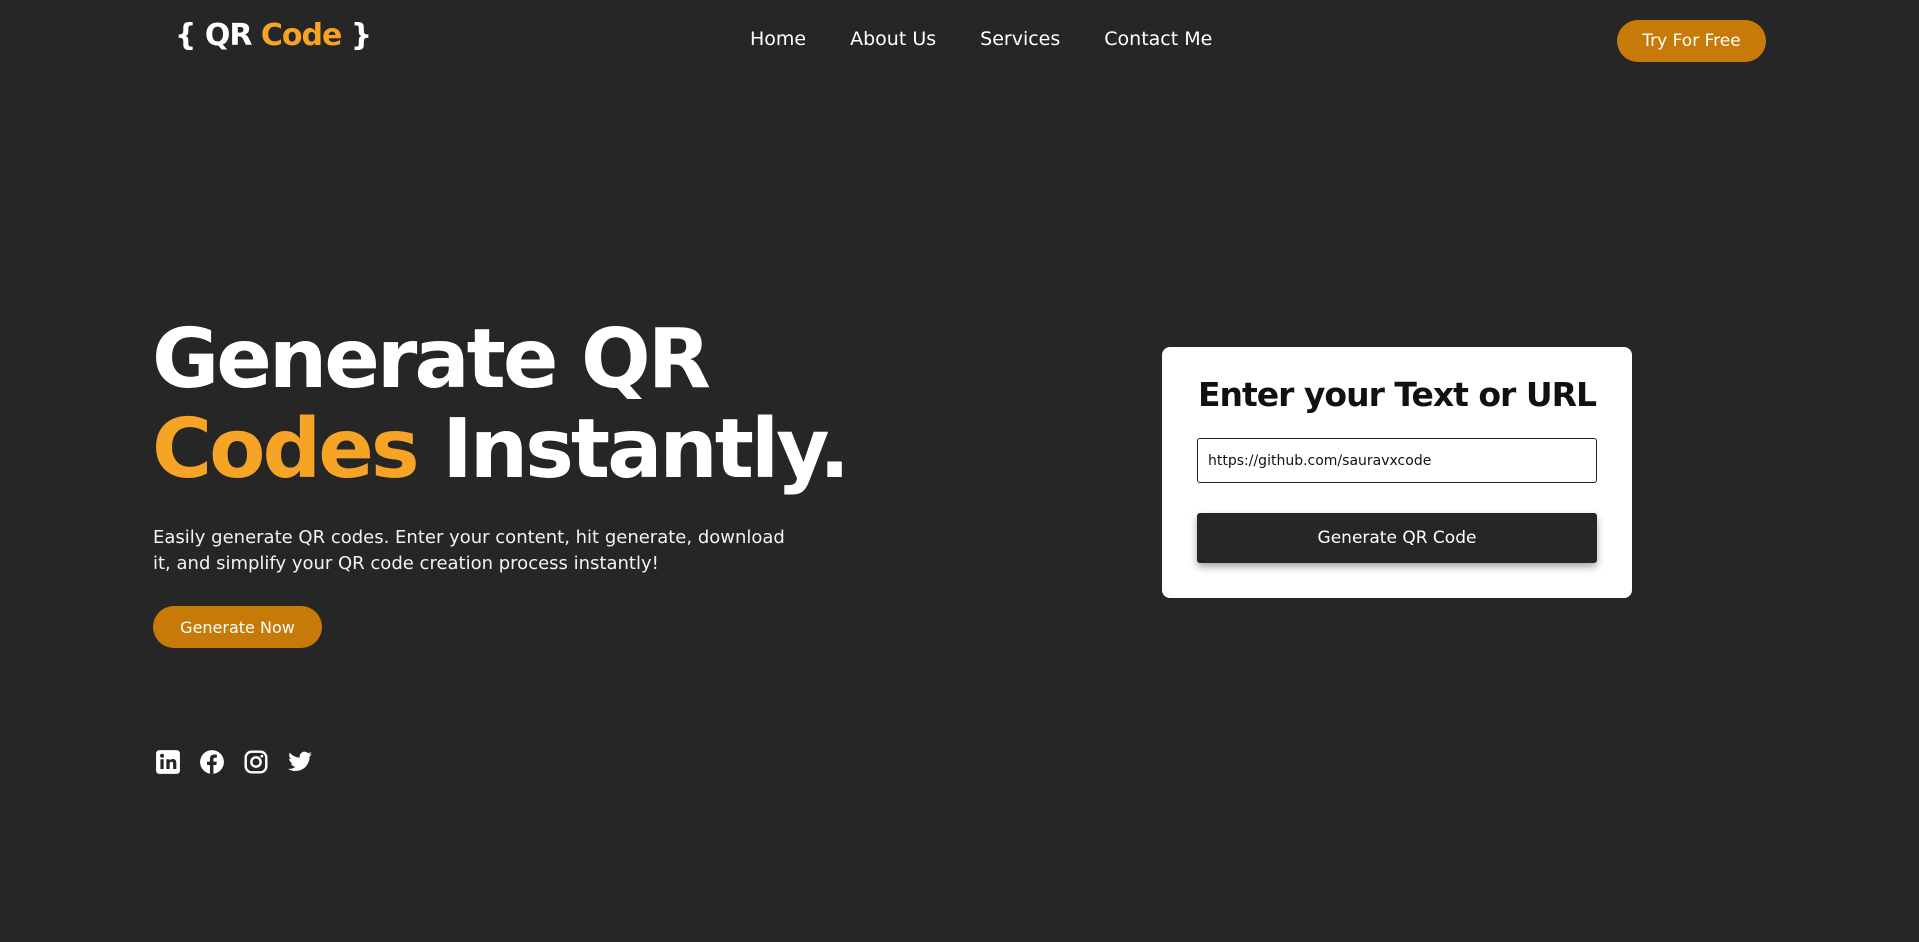  What do you see at coordinates (300, 762) in the screenshot?
I see `twitter-icon` at bounding box center [300, 762].